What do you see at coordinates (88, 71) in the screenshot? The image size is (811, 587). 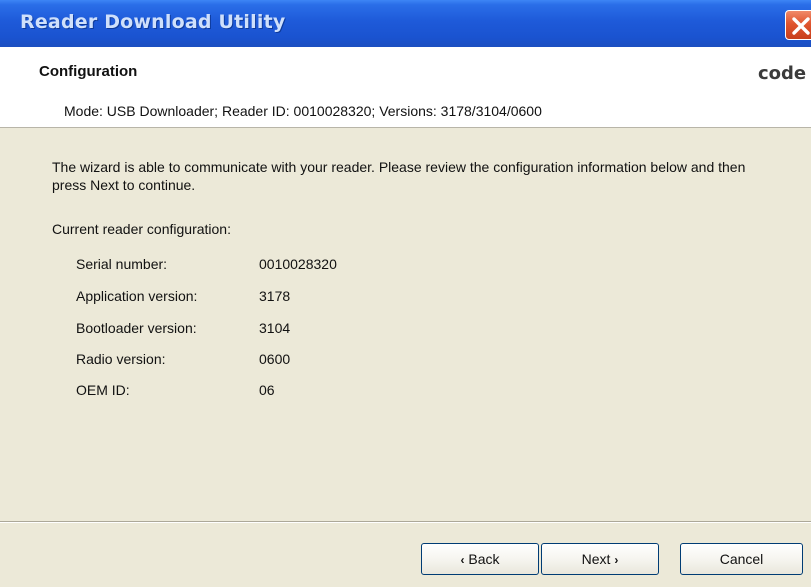 I see `page-title: Configuration` at bounding box center [88, 71].